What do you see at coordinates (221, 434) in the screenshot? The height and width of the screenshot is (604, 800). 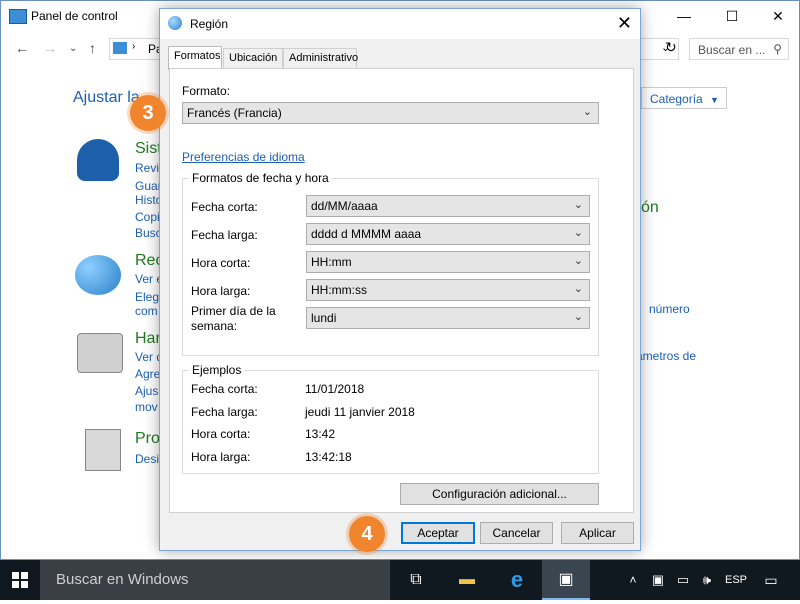 I see `example-label: Hora corta:` at bounding box center [221, 434].